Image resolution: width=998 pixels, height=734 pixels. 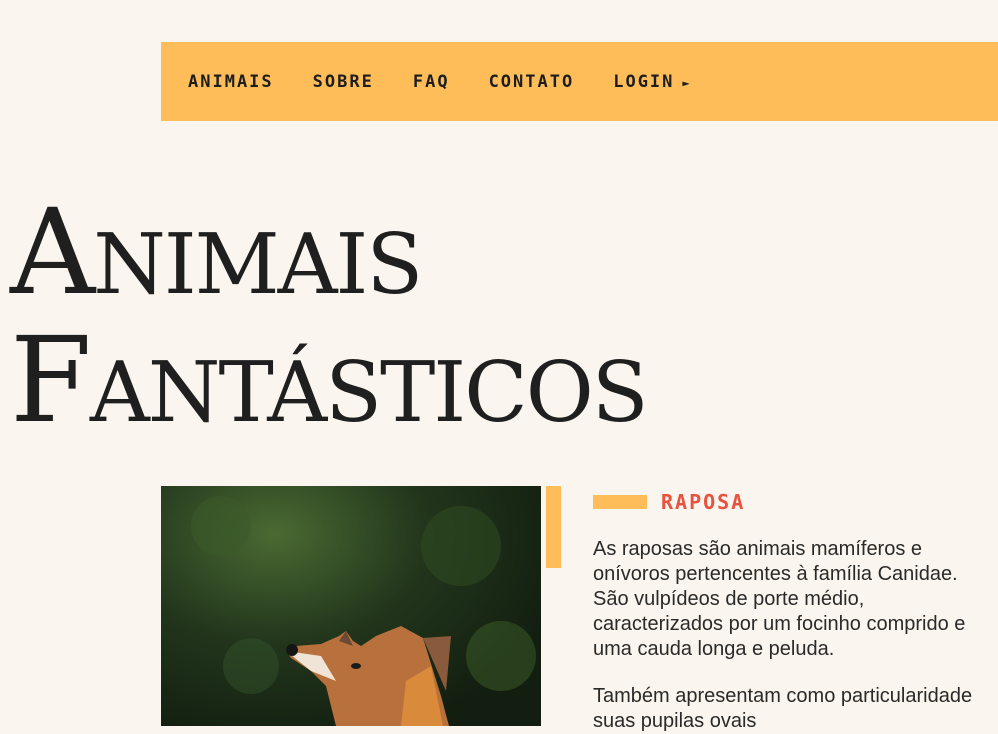 What do you see at coordinates (703, 502) in the screenshot?
I see `animal-title: RAPOSA` at bounding box center [703, 502].